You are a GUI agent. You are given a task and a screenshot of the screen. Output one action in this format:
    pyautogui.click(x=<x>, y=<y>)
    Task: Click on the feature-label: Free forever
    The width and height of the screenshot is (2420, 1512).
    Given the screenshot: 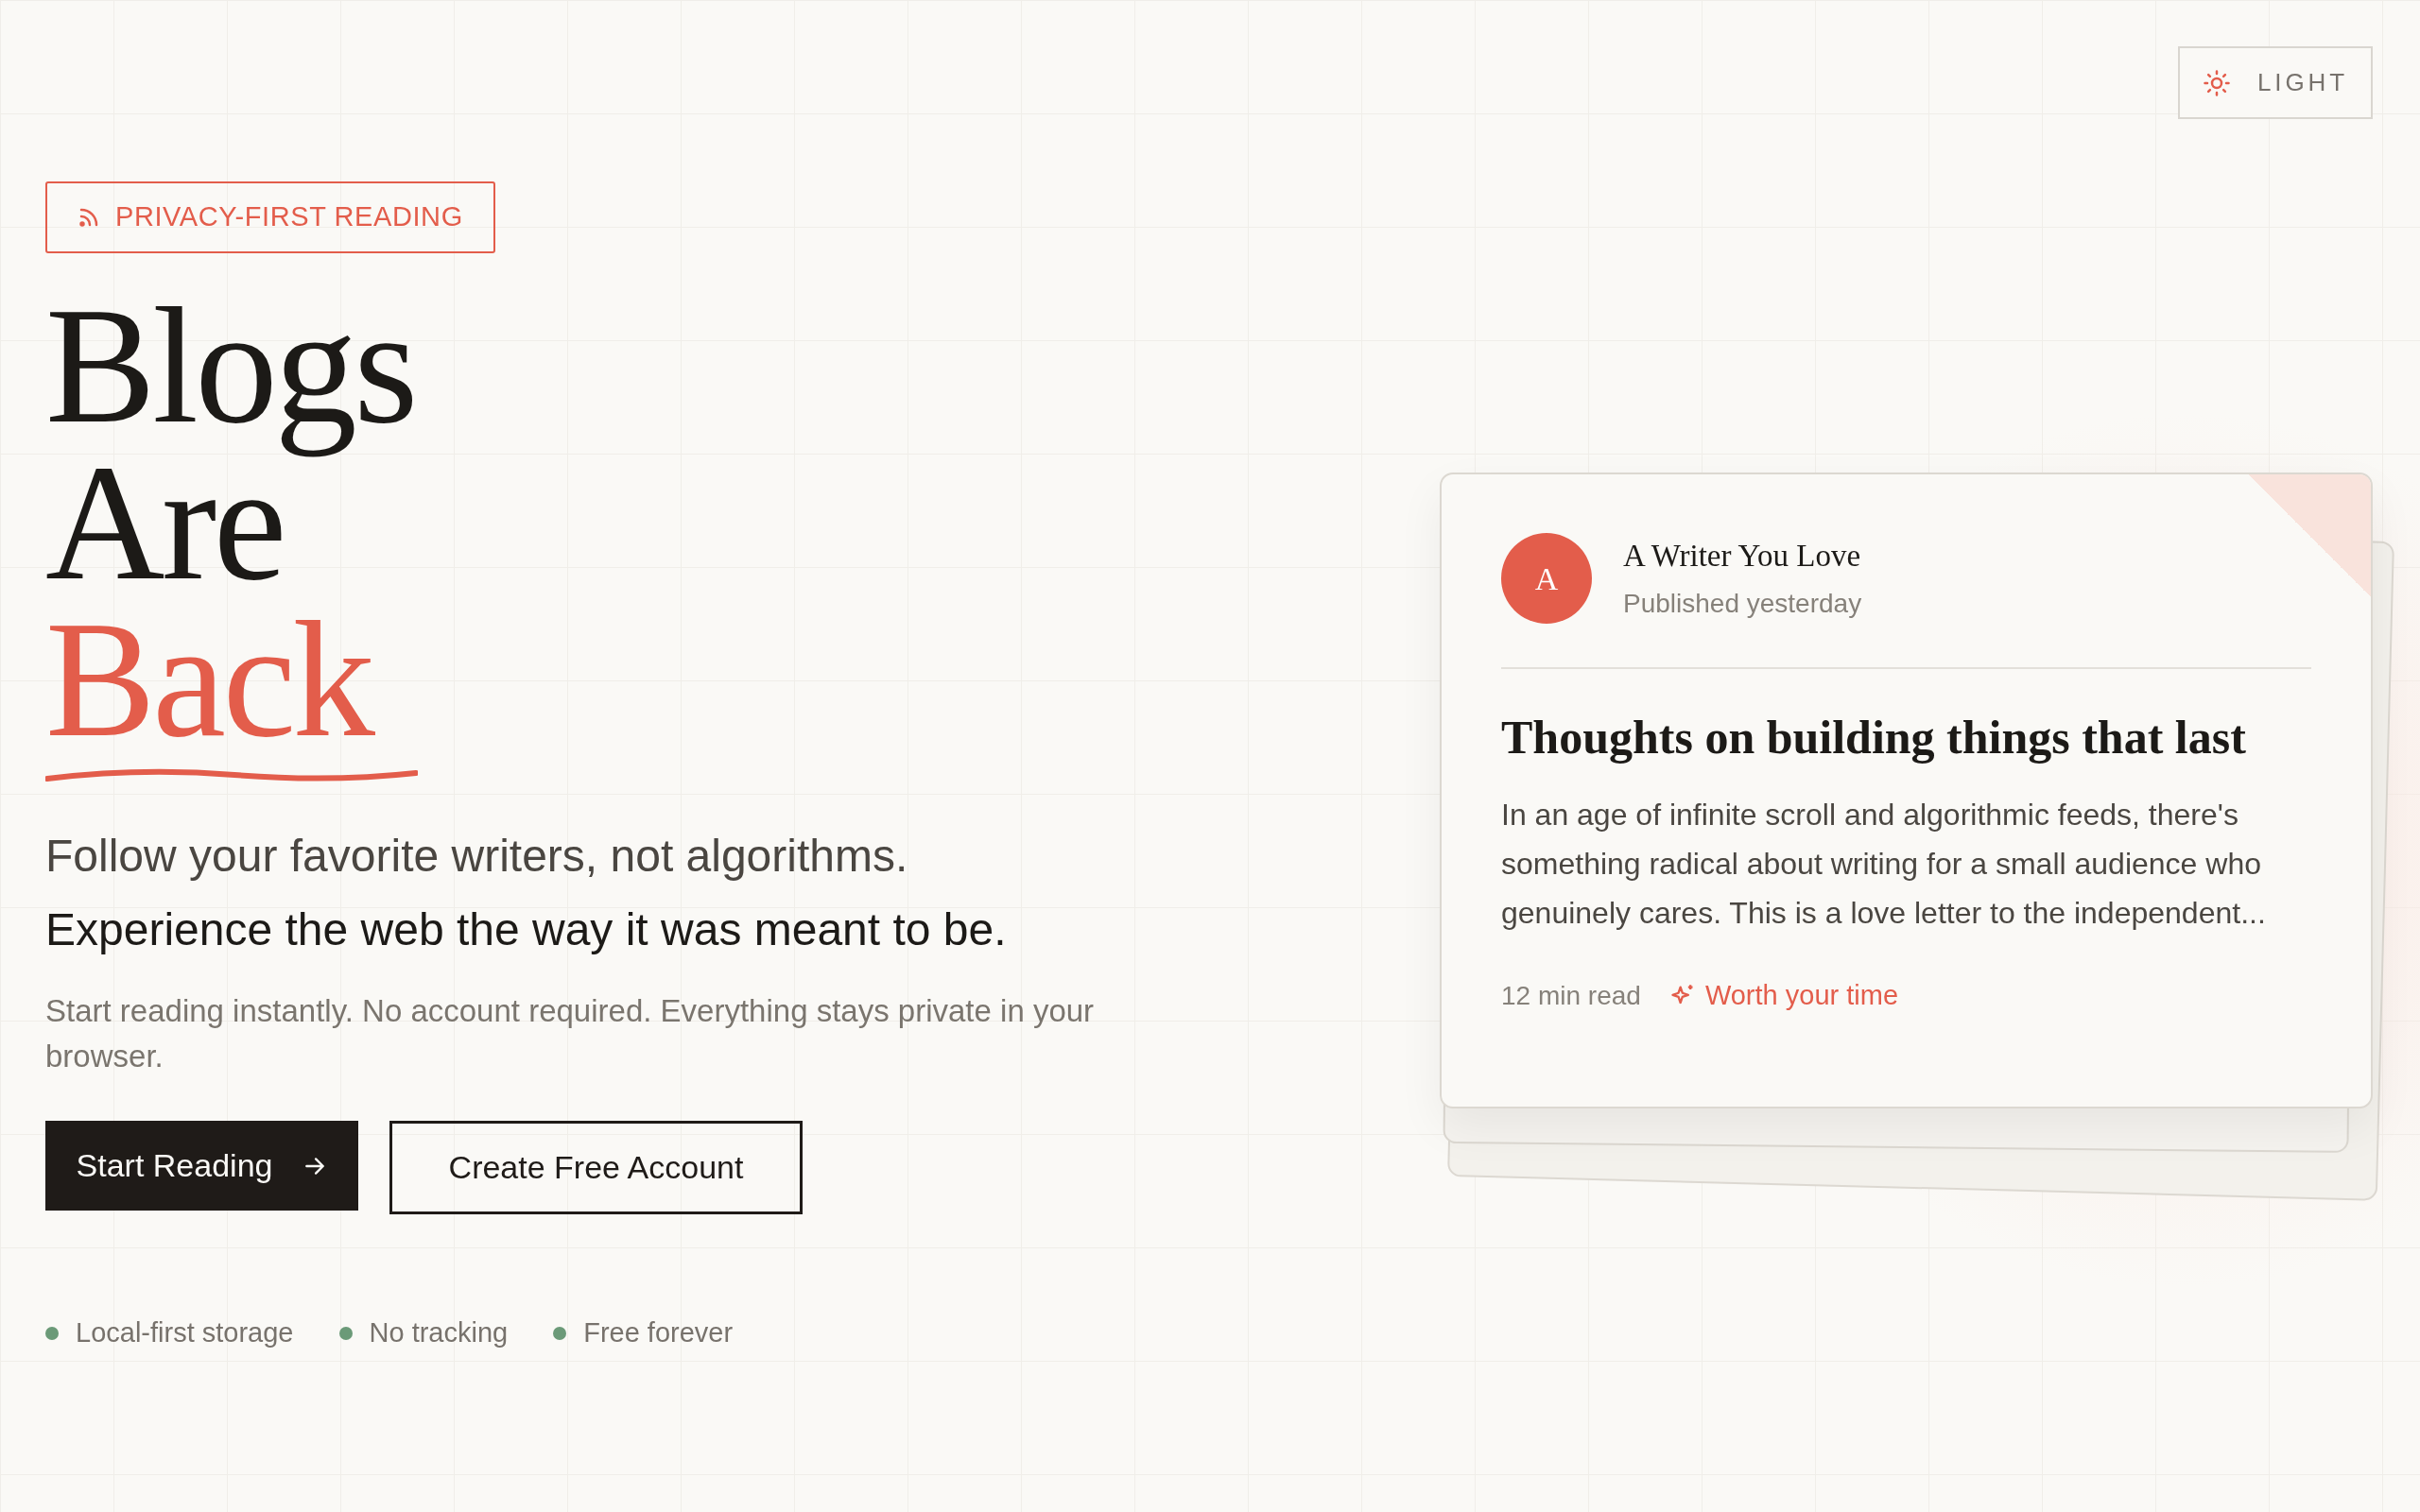 What is the action you would take?
    pyautogui.click(x=658, y=1332)
    